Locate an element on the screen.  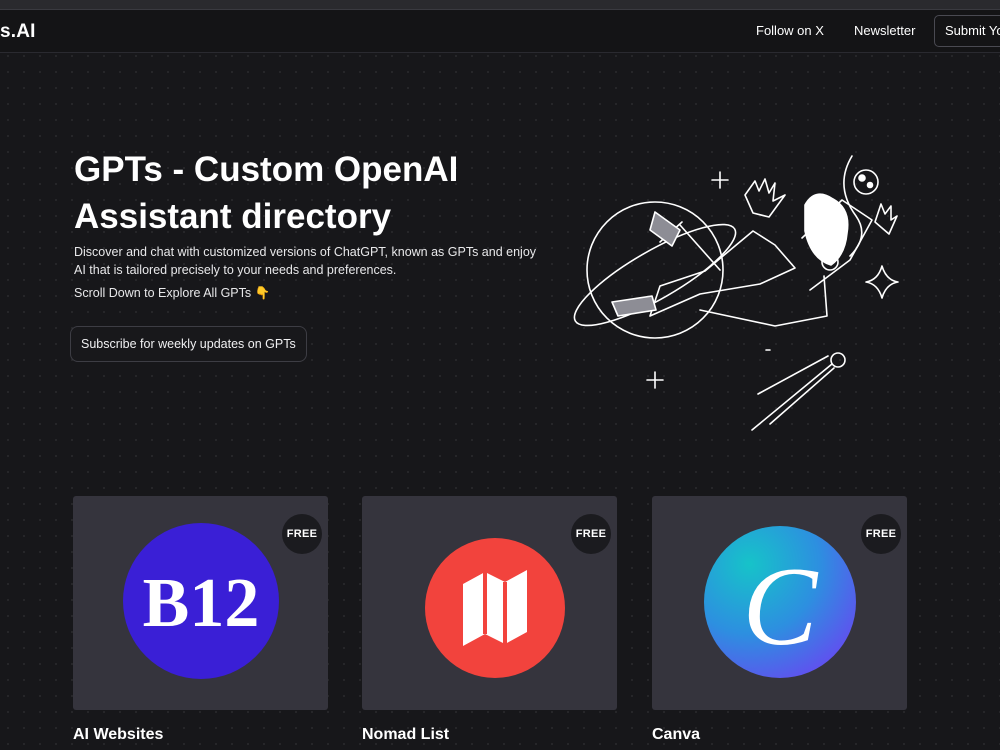
gpt-card-nomad-list: FREE is located at coordinates (489, 603).